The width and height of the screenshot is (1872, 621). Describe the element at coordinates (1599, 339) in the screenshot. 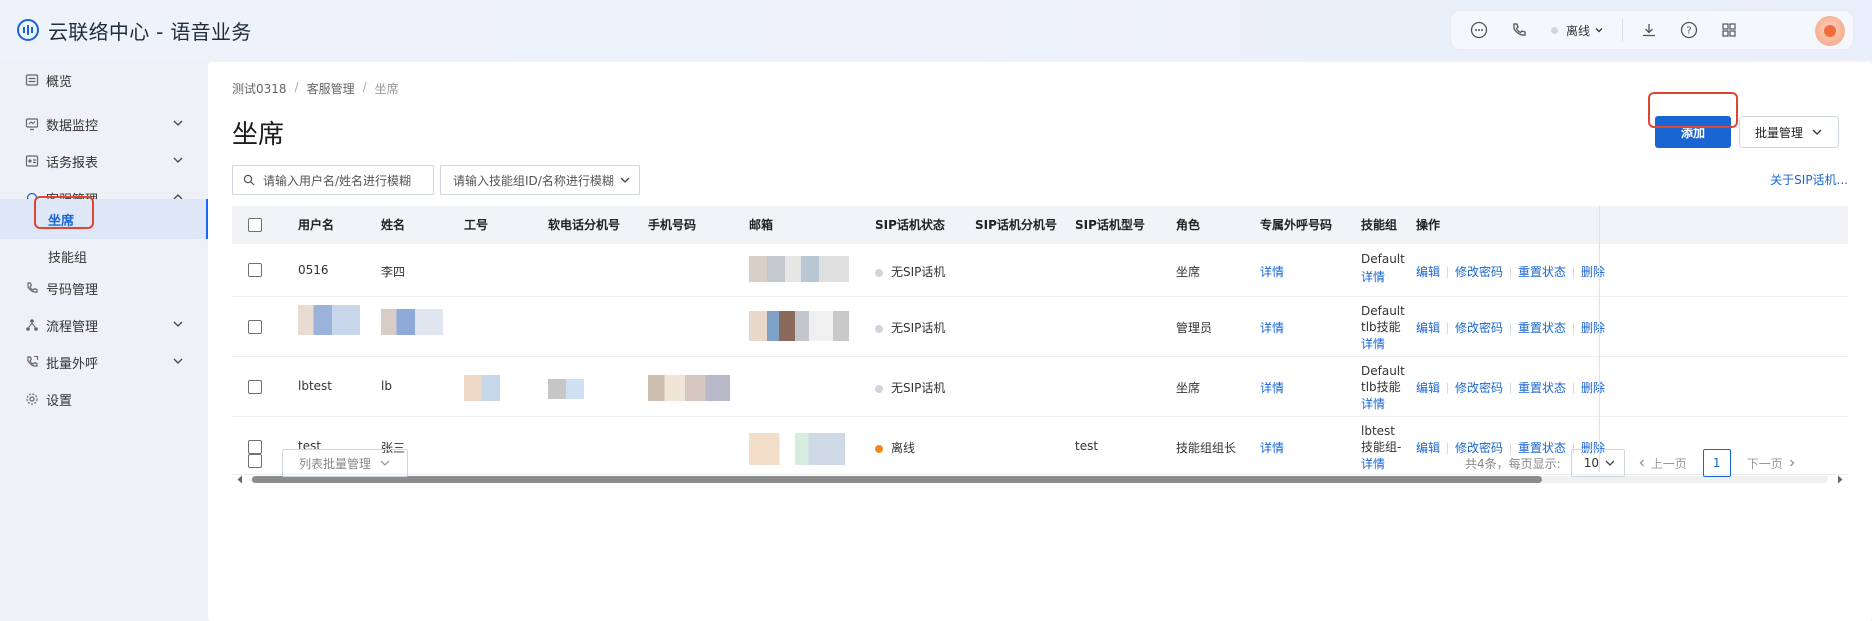

I see `fixed-column-divider` at that location.